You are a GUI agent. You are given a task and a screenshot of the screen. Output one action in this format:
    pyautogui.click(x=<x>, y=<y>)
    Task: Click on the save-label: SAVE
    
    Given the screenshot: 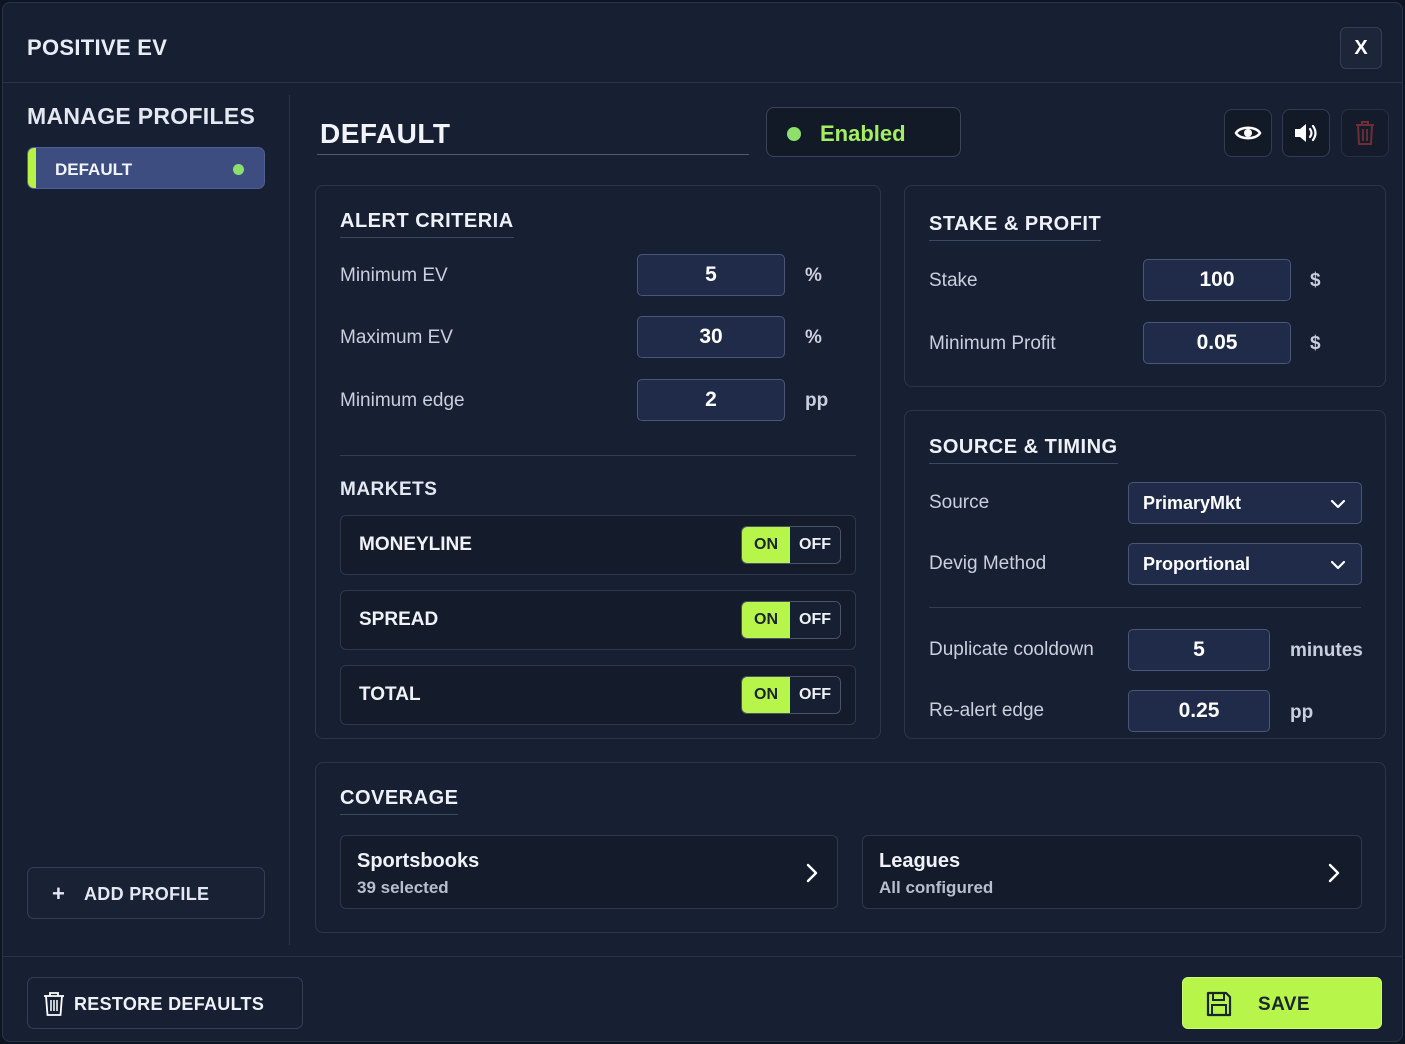 What is the action you would take?
    pyautogui.click(x=1284, y=1004)
    